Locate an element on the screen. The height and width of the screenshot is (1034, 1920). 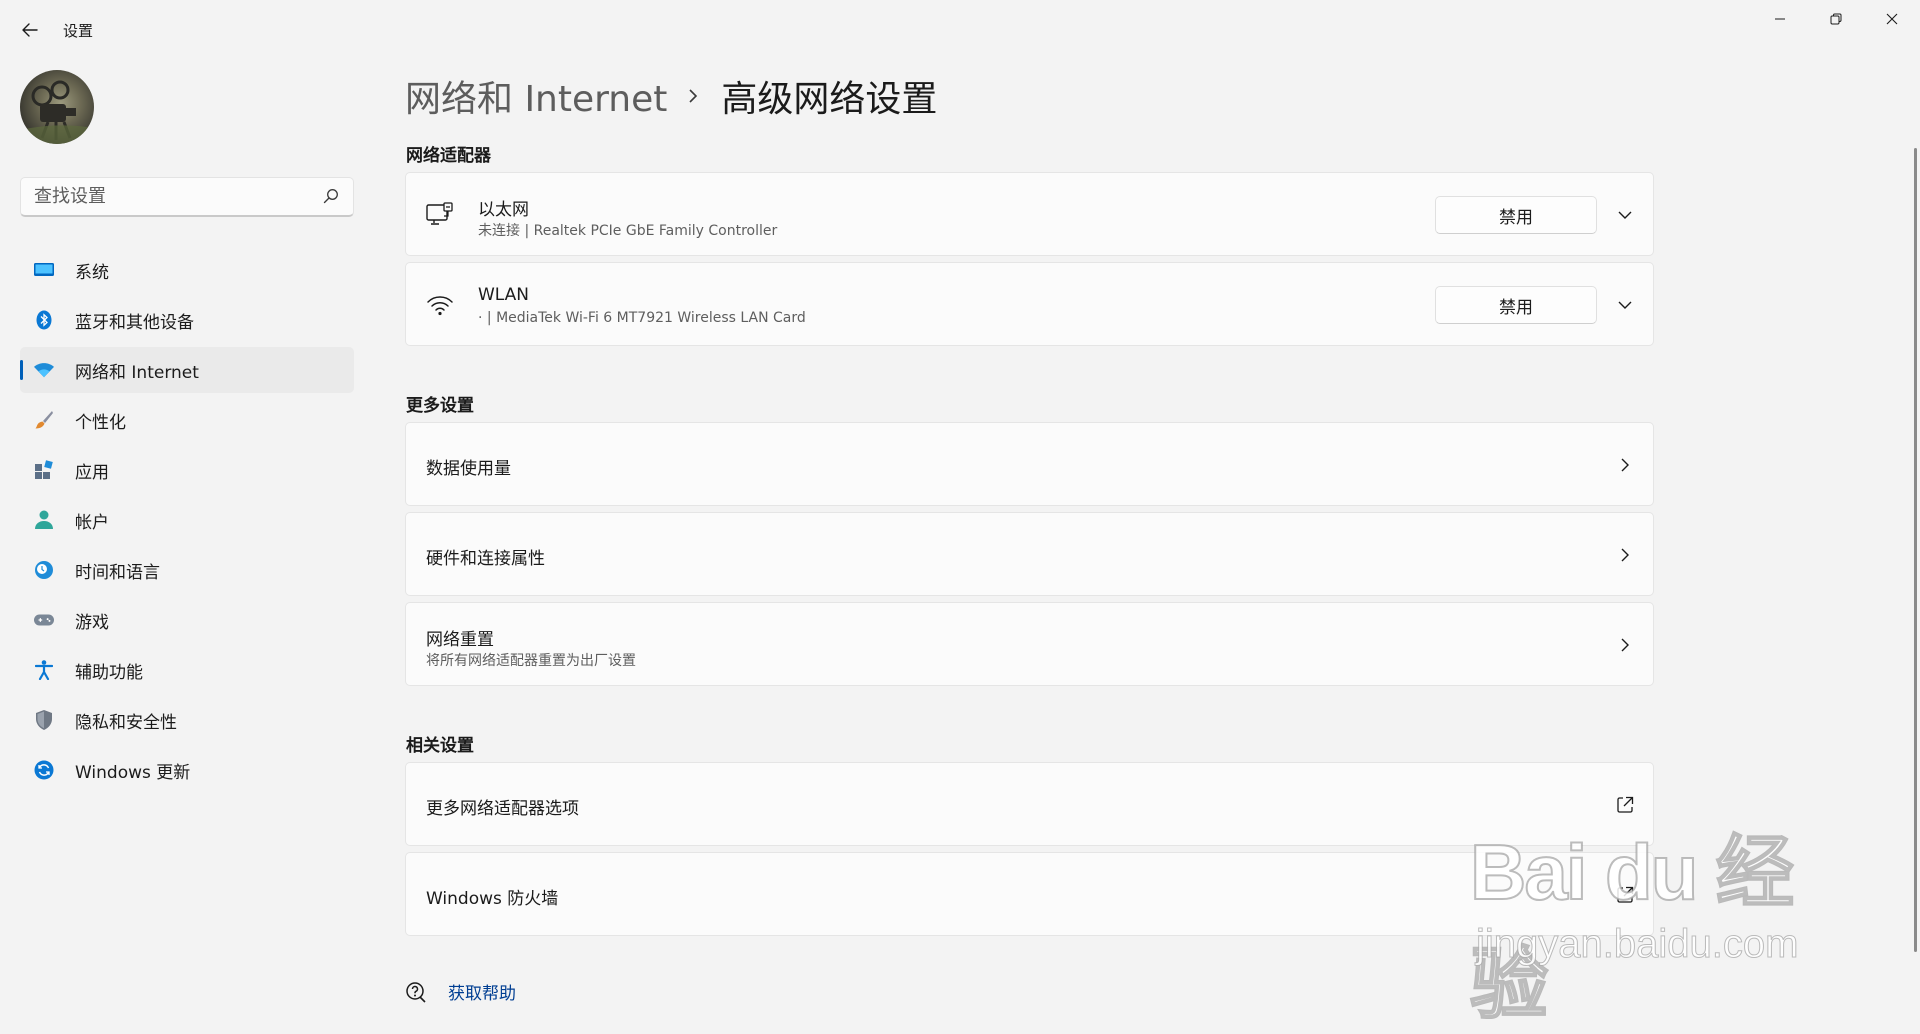
sidebar-item-label: Windows 更新 is located at coordinates (133, 772).